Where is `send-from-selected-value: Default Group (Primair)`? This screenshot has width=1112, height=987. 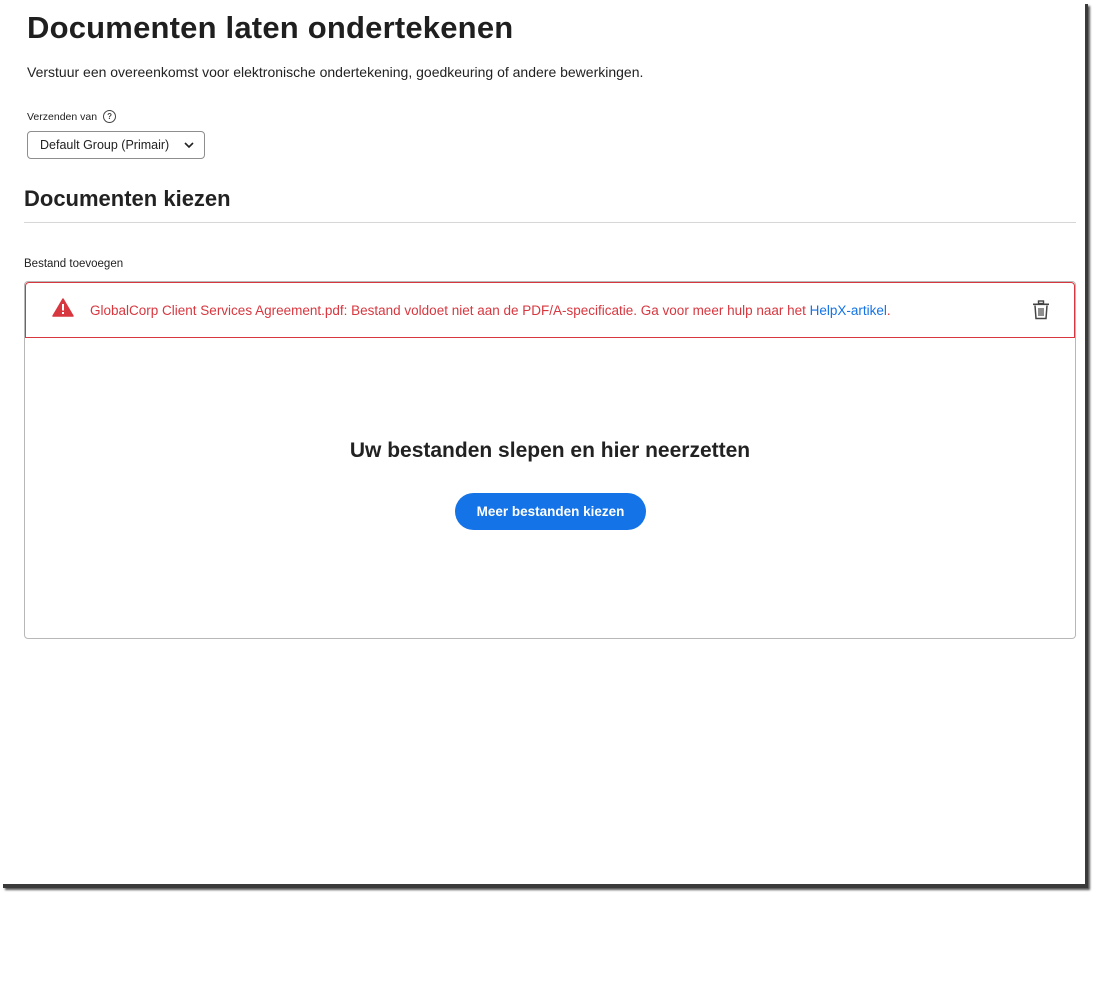 send-from-selected-value: Default Group (Primair) is located at coordinates (105, 145).